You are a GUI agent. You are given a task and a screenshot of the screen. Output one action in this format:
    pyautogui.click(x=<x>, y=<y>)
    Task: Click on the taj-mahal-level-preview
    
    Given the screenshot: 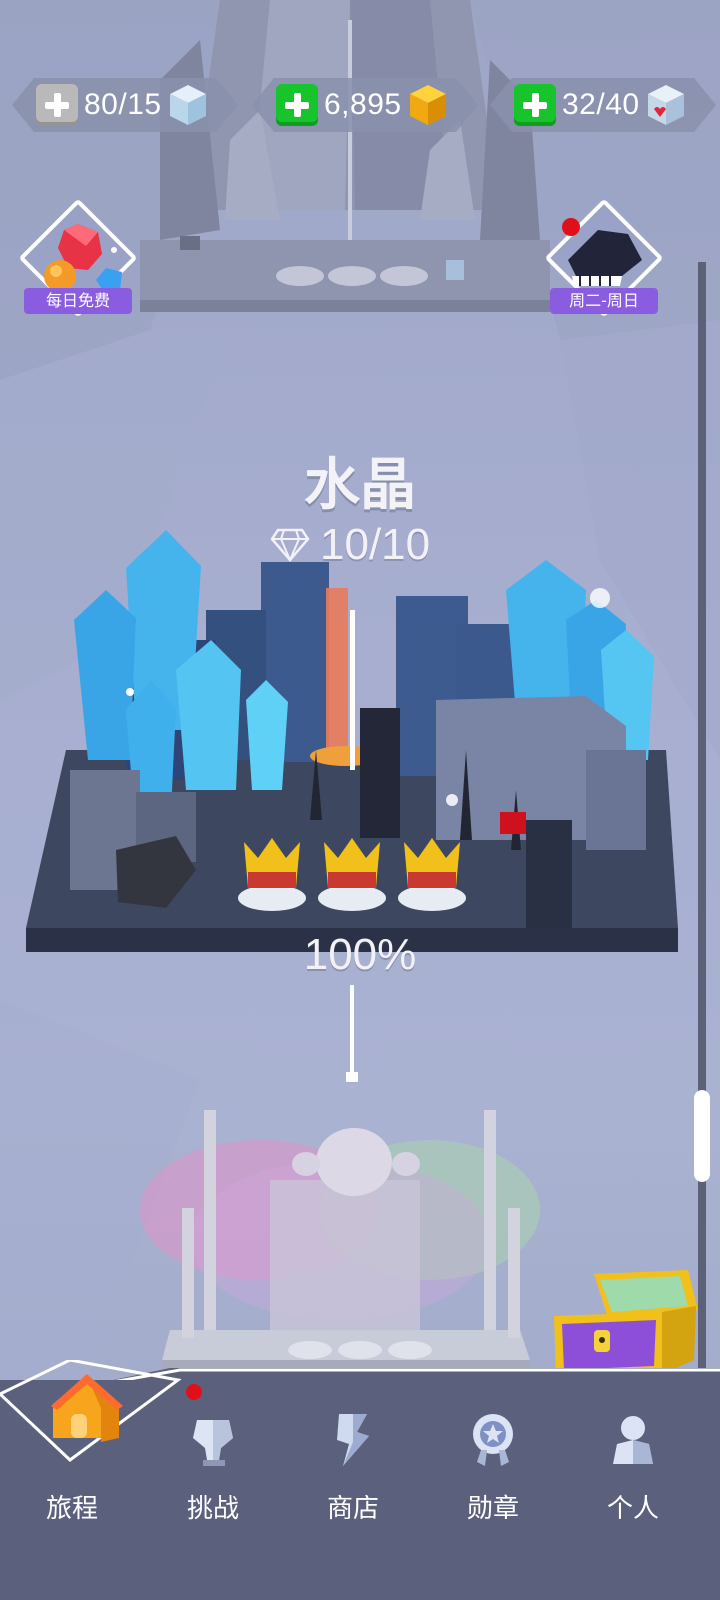 What is the action you would take?
    pyautogui.click(x=335, y=1240)
    